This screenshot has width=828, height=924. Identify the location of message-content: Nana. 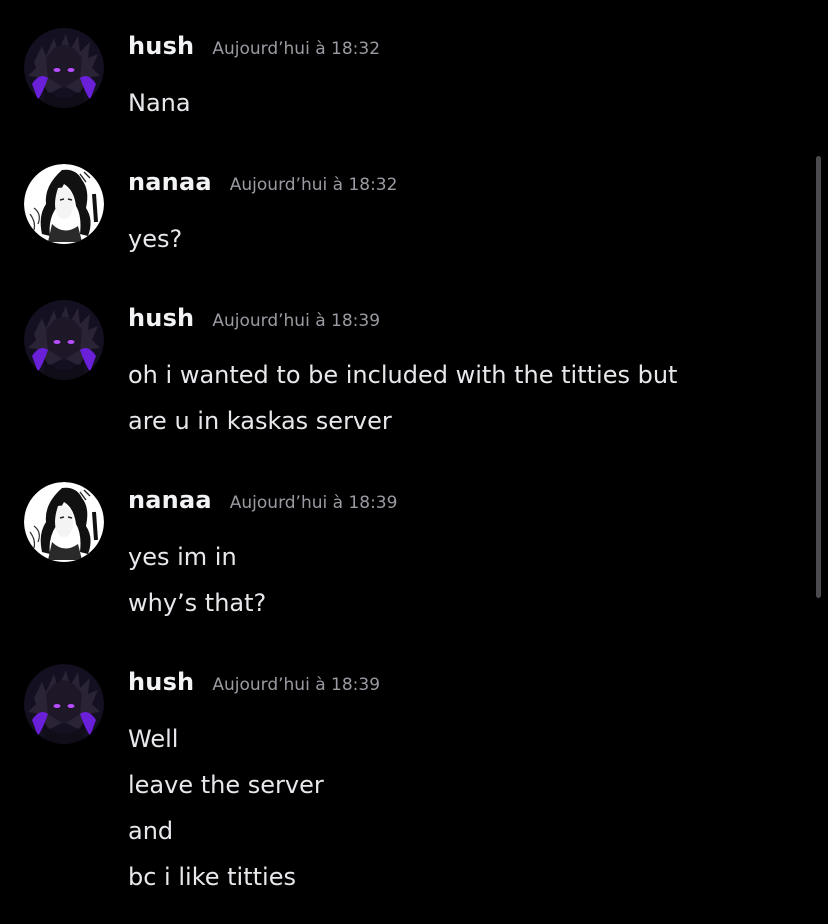
(159, 103).